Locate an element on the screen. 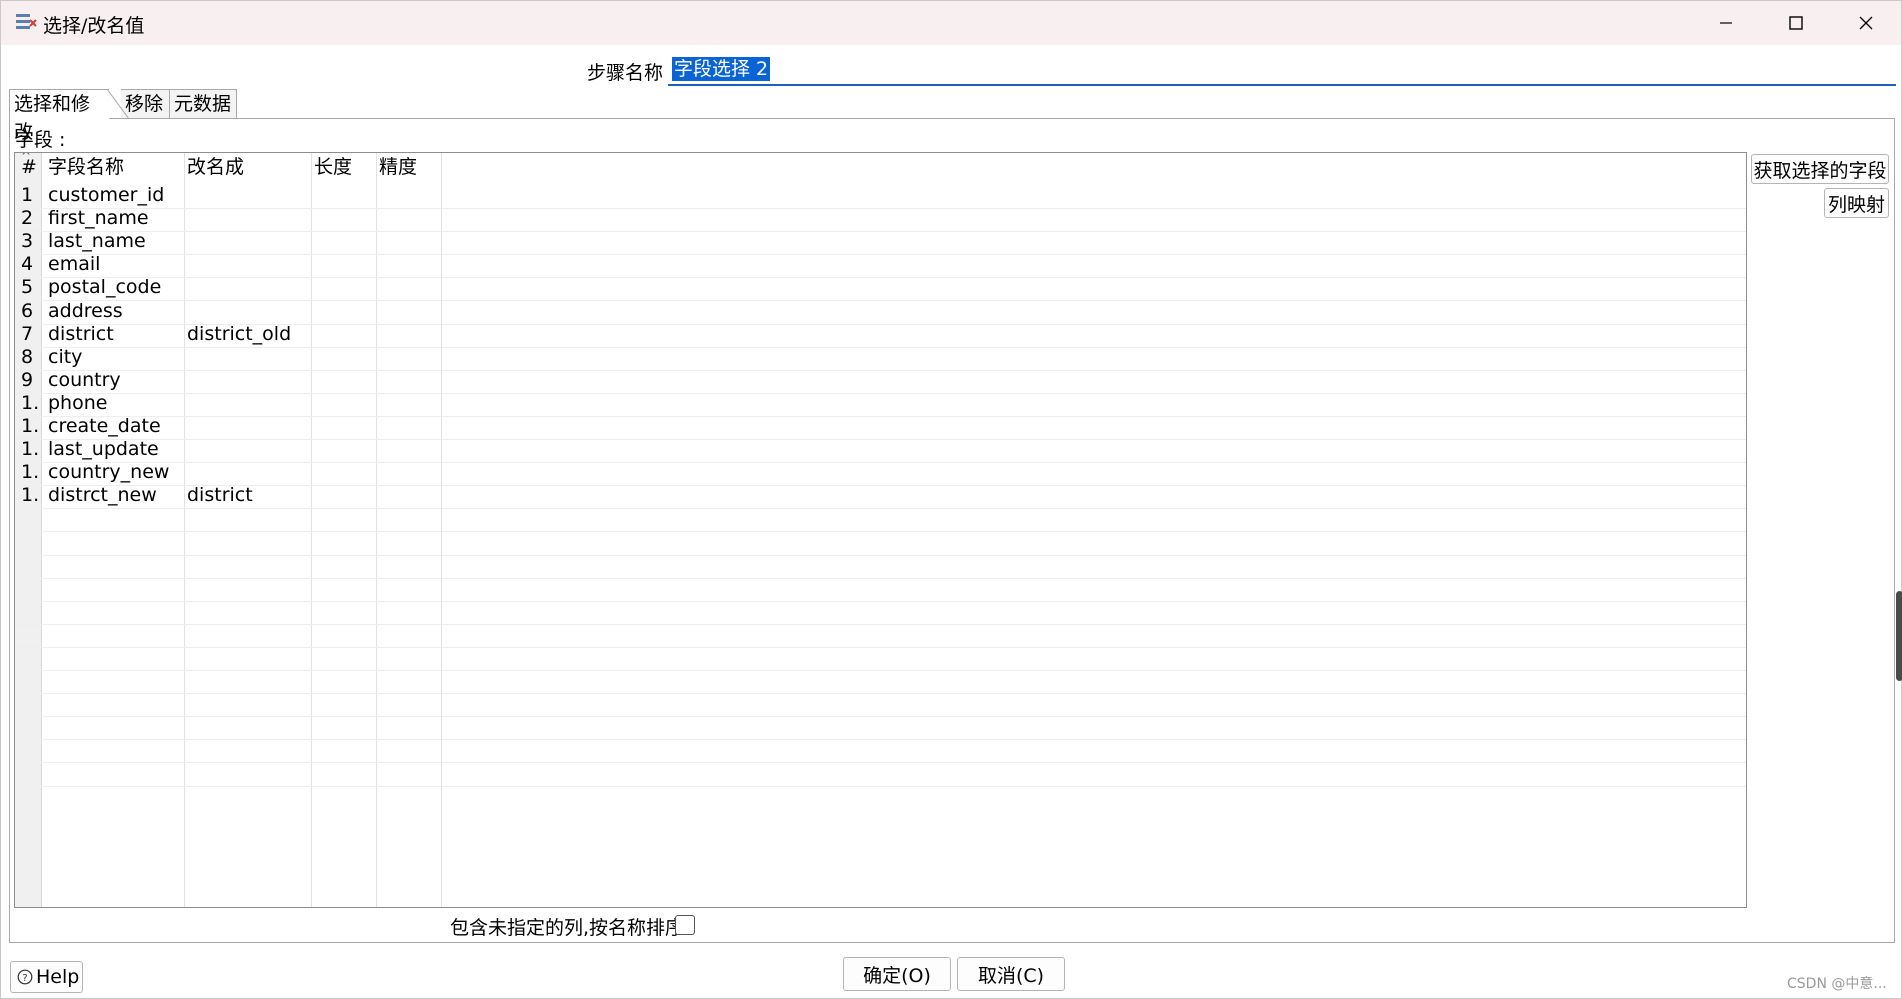  window-scrollbar-thumb is located at coordinates (1899, 636).